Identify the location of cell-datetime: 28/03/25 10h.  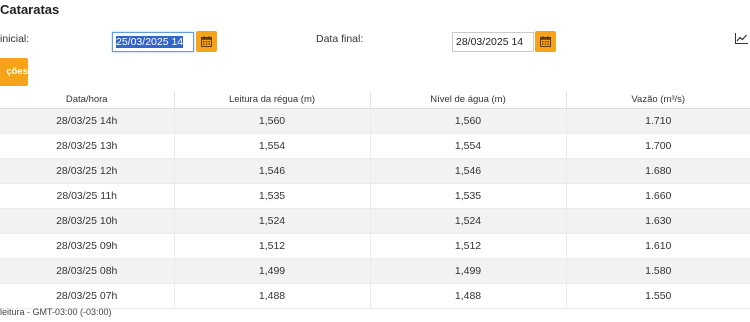
(87, 221).